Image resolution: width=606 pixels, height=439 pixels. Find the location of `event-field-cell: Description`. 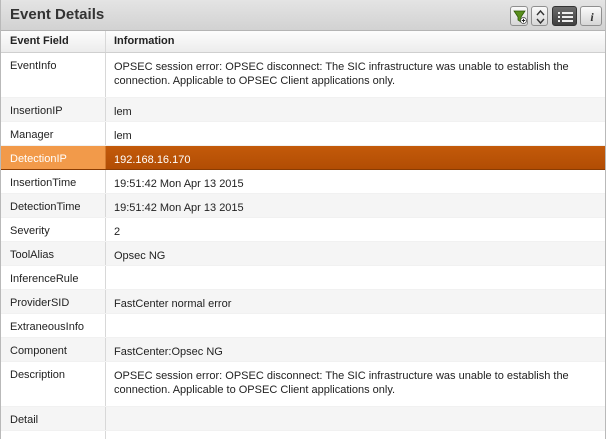

event-field-cell: Description is located at coordinates (53, 384).